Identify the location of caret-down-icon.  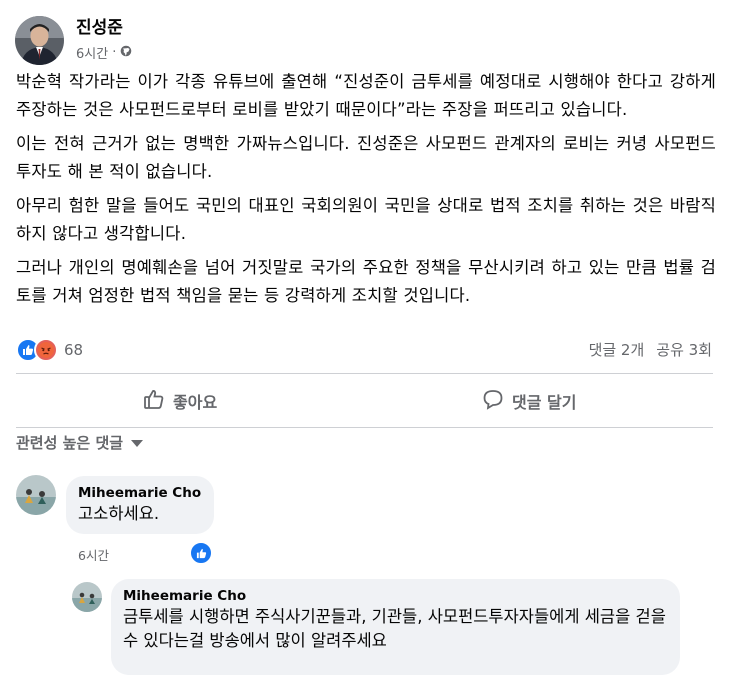
(137, 443).